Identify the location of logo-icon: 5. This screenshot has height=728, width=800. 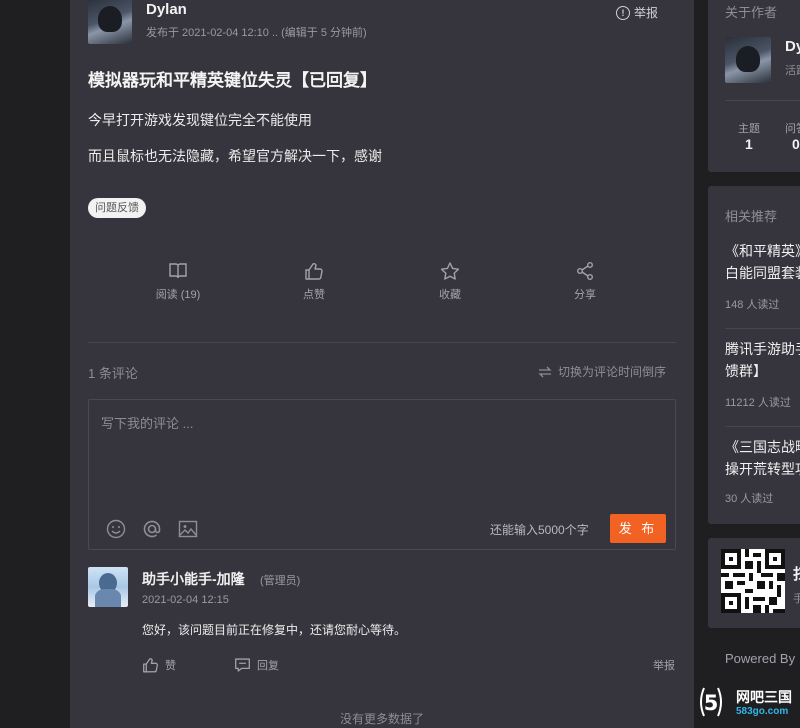
(711, 702).